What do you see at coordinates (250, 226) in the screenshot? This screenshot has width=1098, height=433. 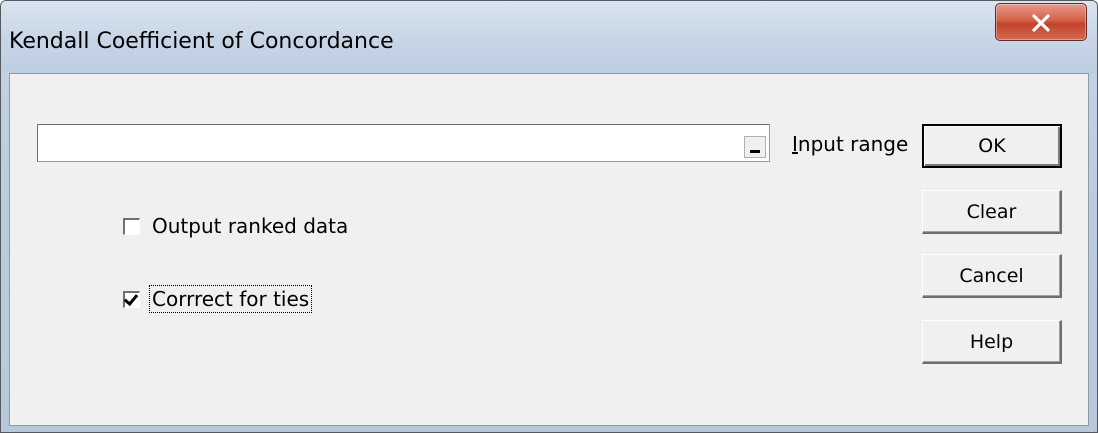 I see `output-ranked-data-label: Output ranked data` at bounding box center [250, 226].